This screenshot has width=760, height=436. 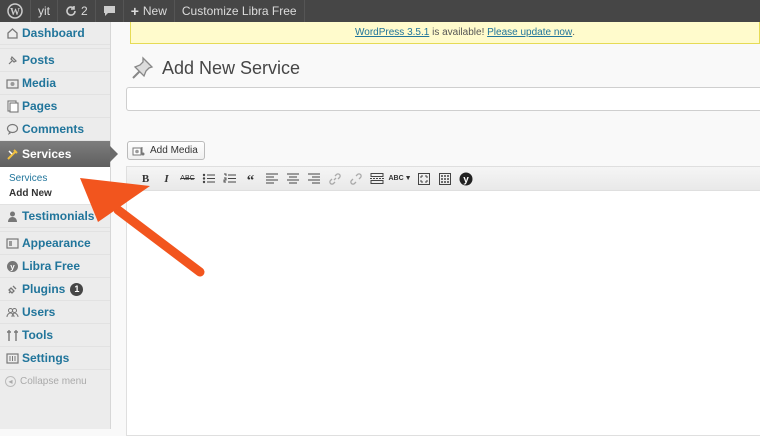 What do you see at coordinates (408, 178) in the screenshot?
I see `chevron-down-icon: ▼` at bounding box center [408, 178].